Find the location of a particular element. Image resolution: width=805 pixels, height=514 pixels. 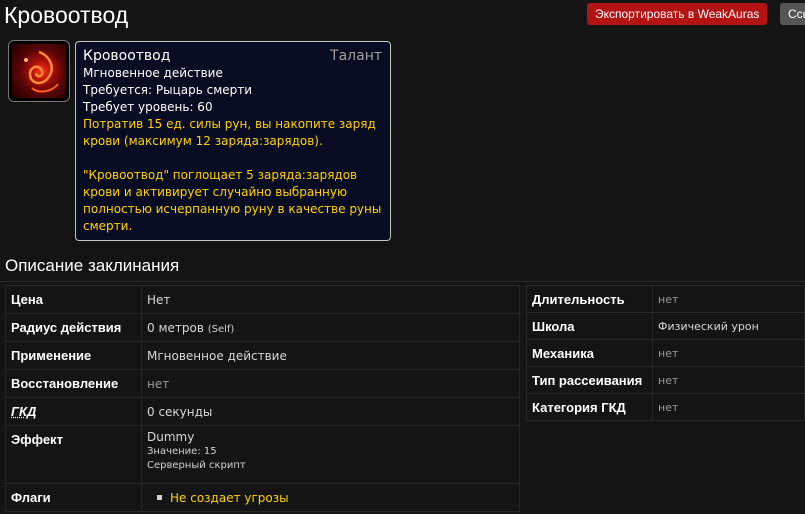

blood-tap-spell-icon is located at coordinates (39, 71).